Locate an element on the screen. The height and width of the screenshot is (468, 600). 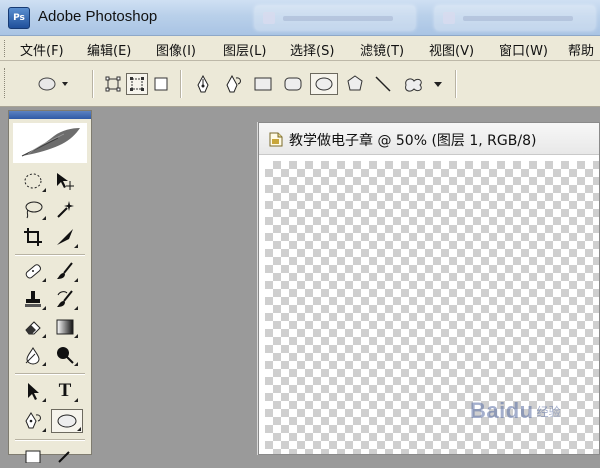
brush-tool is located at coordinates (65, 271).